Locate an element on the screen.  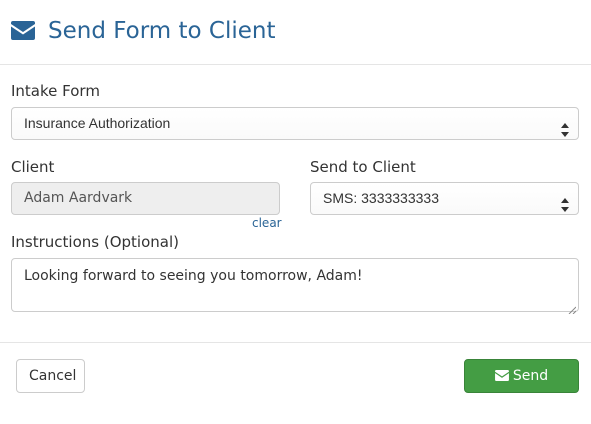
send-to-client-label: Send to Client is located at coordinates (363, 167).